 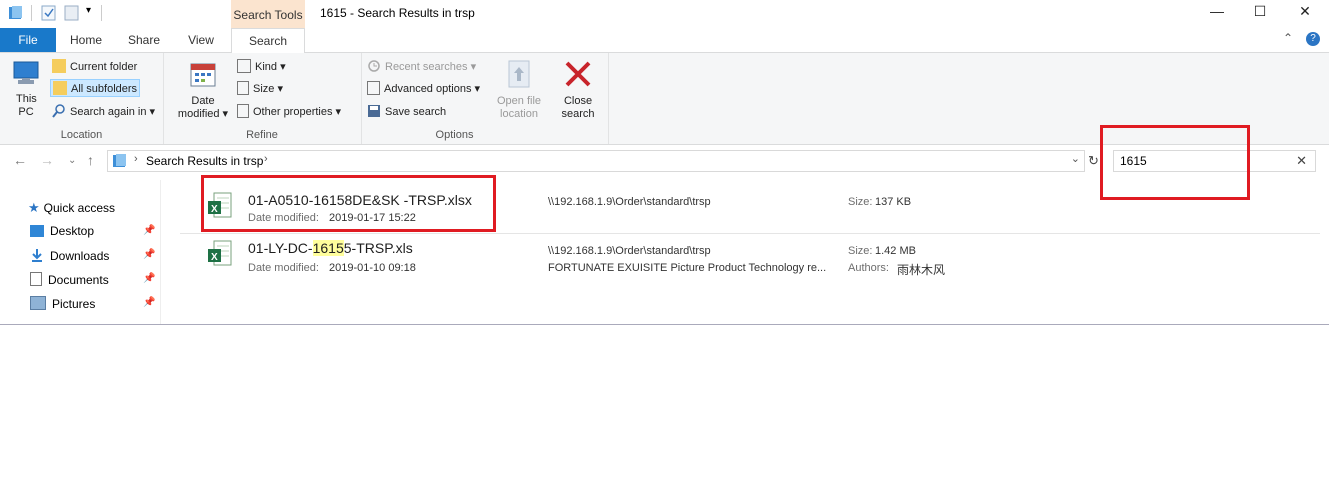 I want to click on recent-locations-chevron-icon: ⌄, so click(x=72, y=160).